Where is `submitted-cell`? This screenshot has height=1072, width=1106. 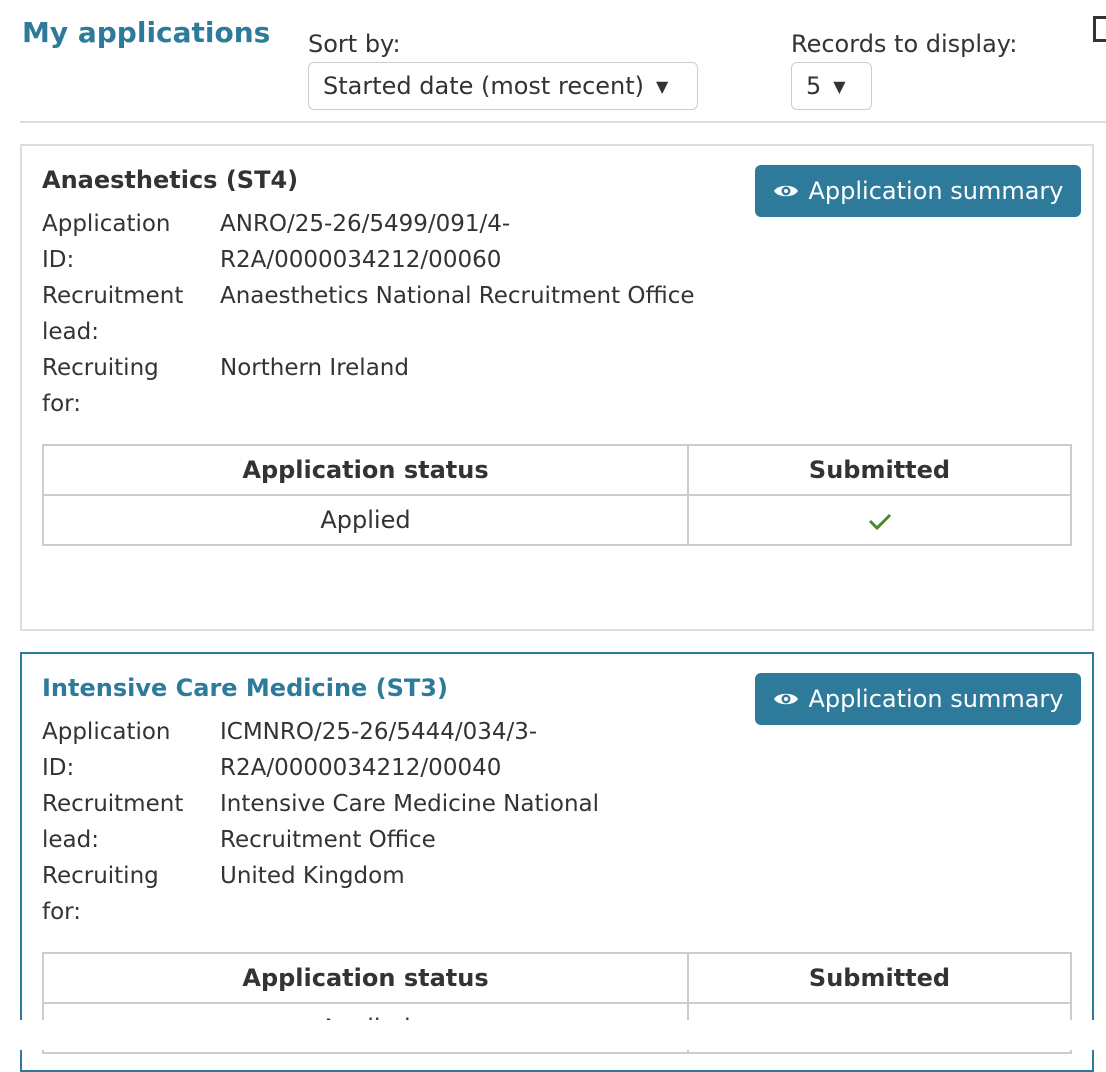
submitted-cell is located at coordinates (879, 520).